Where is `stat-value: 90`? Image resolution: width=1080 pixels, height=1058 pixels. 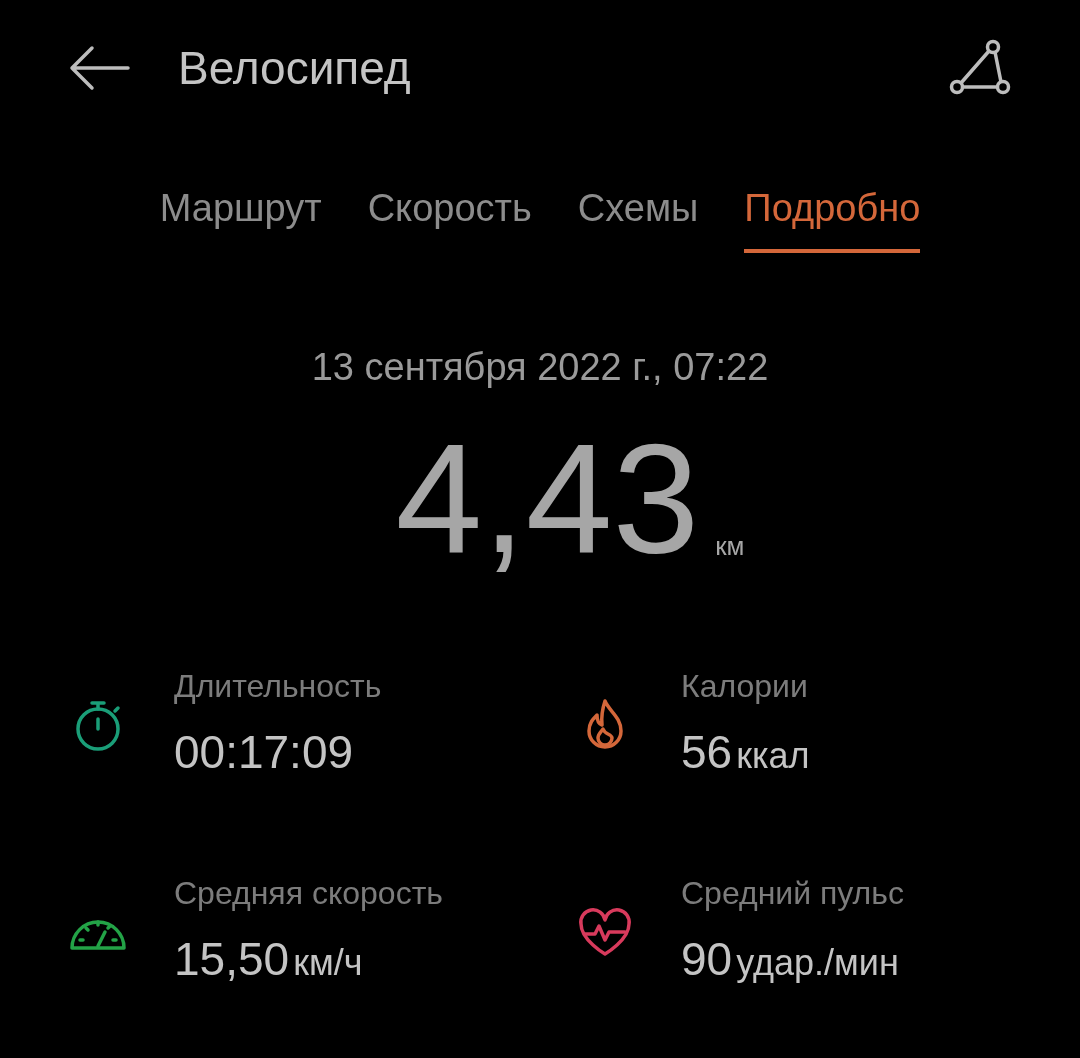 stat-value: 90 is located at coordinates (707, 959).